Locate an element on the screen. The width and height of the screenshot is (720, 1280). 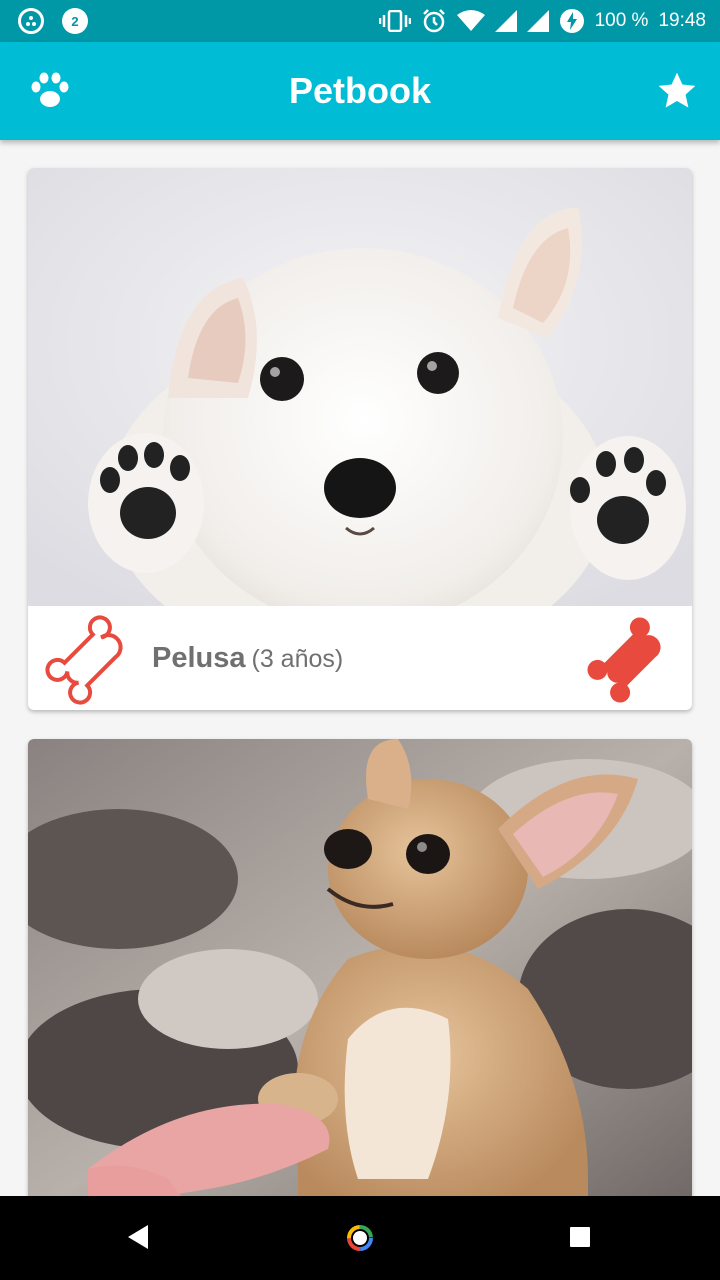
bone-outline-icon is located at coordinates (90, 660).